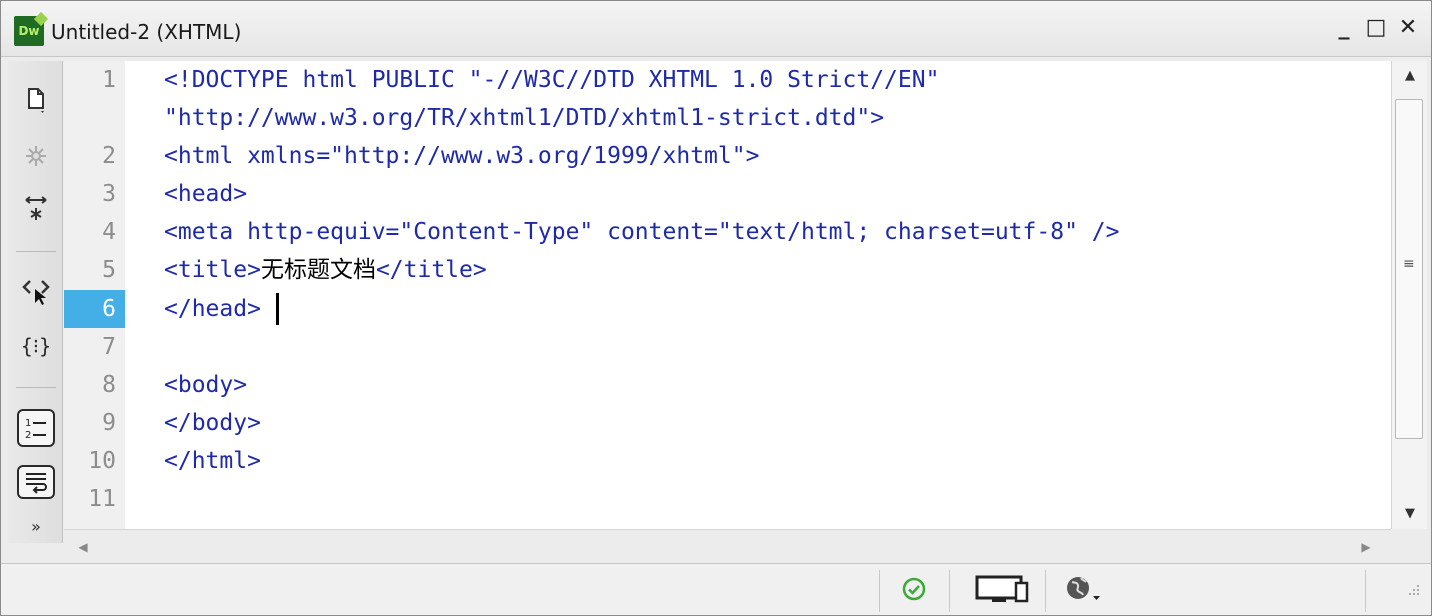  I want to click on code-line-title: <title>无标题文档</title>, so click(325, 270).